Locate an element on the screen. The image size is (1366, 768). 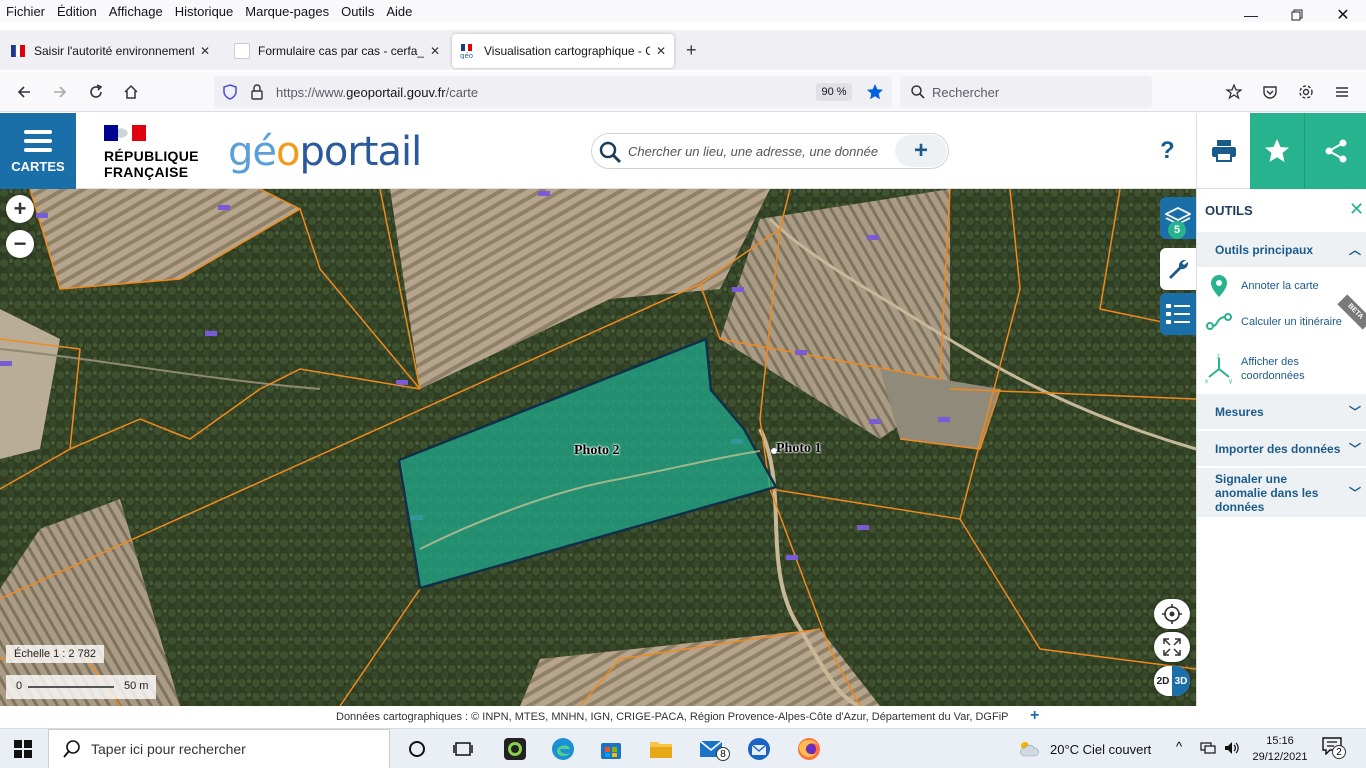
tool-annoter-la-carte: Annoter la carte is located at coordinates (1281, 286).